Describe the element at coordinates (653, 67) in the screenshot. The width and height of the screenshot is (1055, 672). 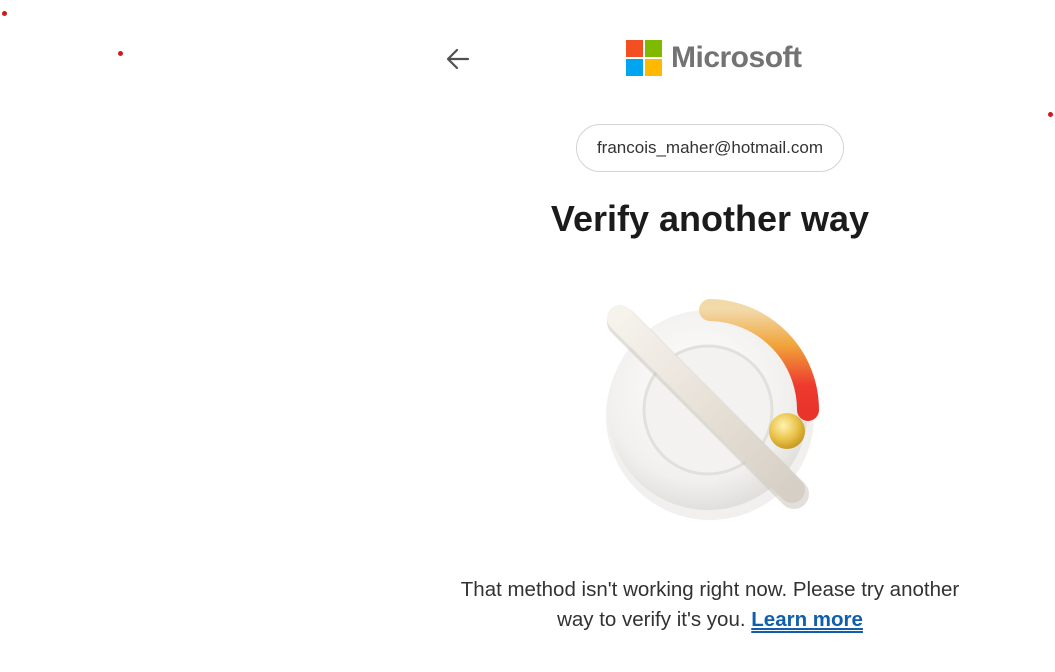
I see `logo-square-yellow` at that location.